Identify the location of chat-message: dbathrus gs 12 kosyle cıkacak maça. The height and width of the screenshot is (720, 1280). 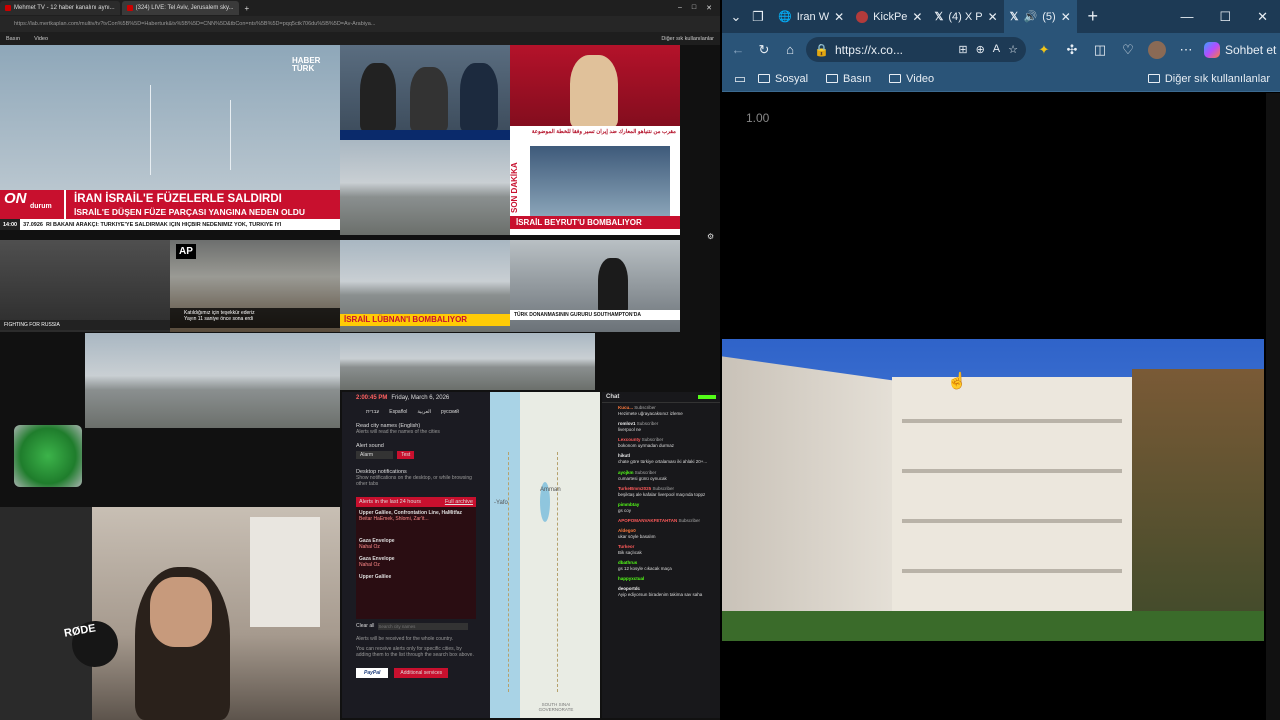
(645, 566).